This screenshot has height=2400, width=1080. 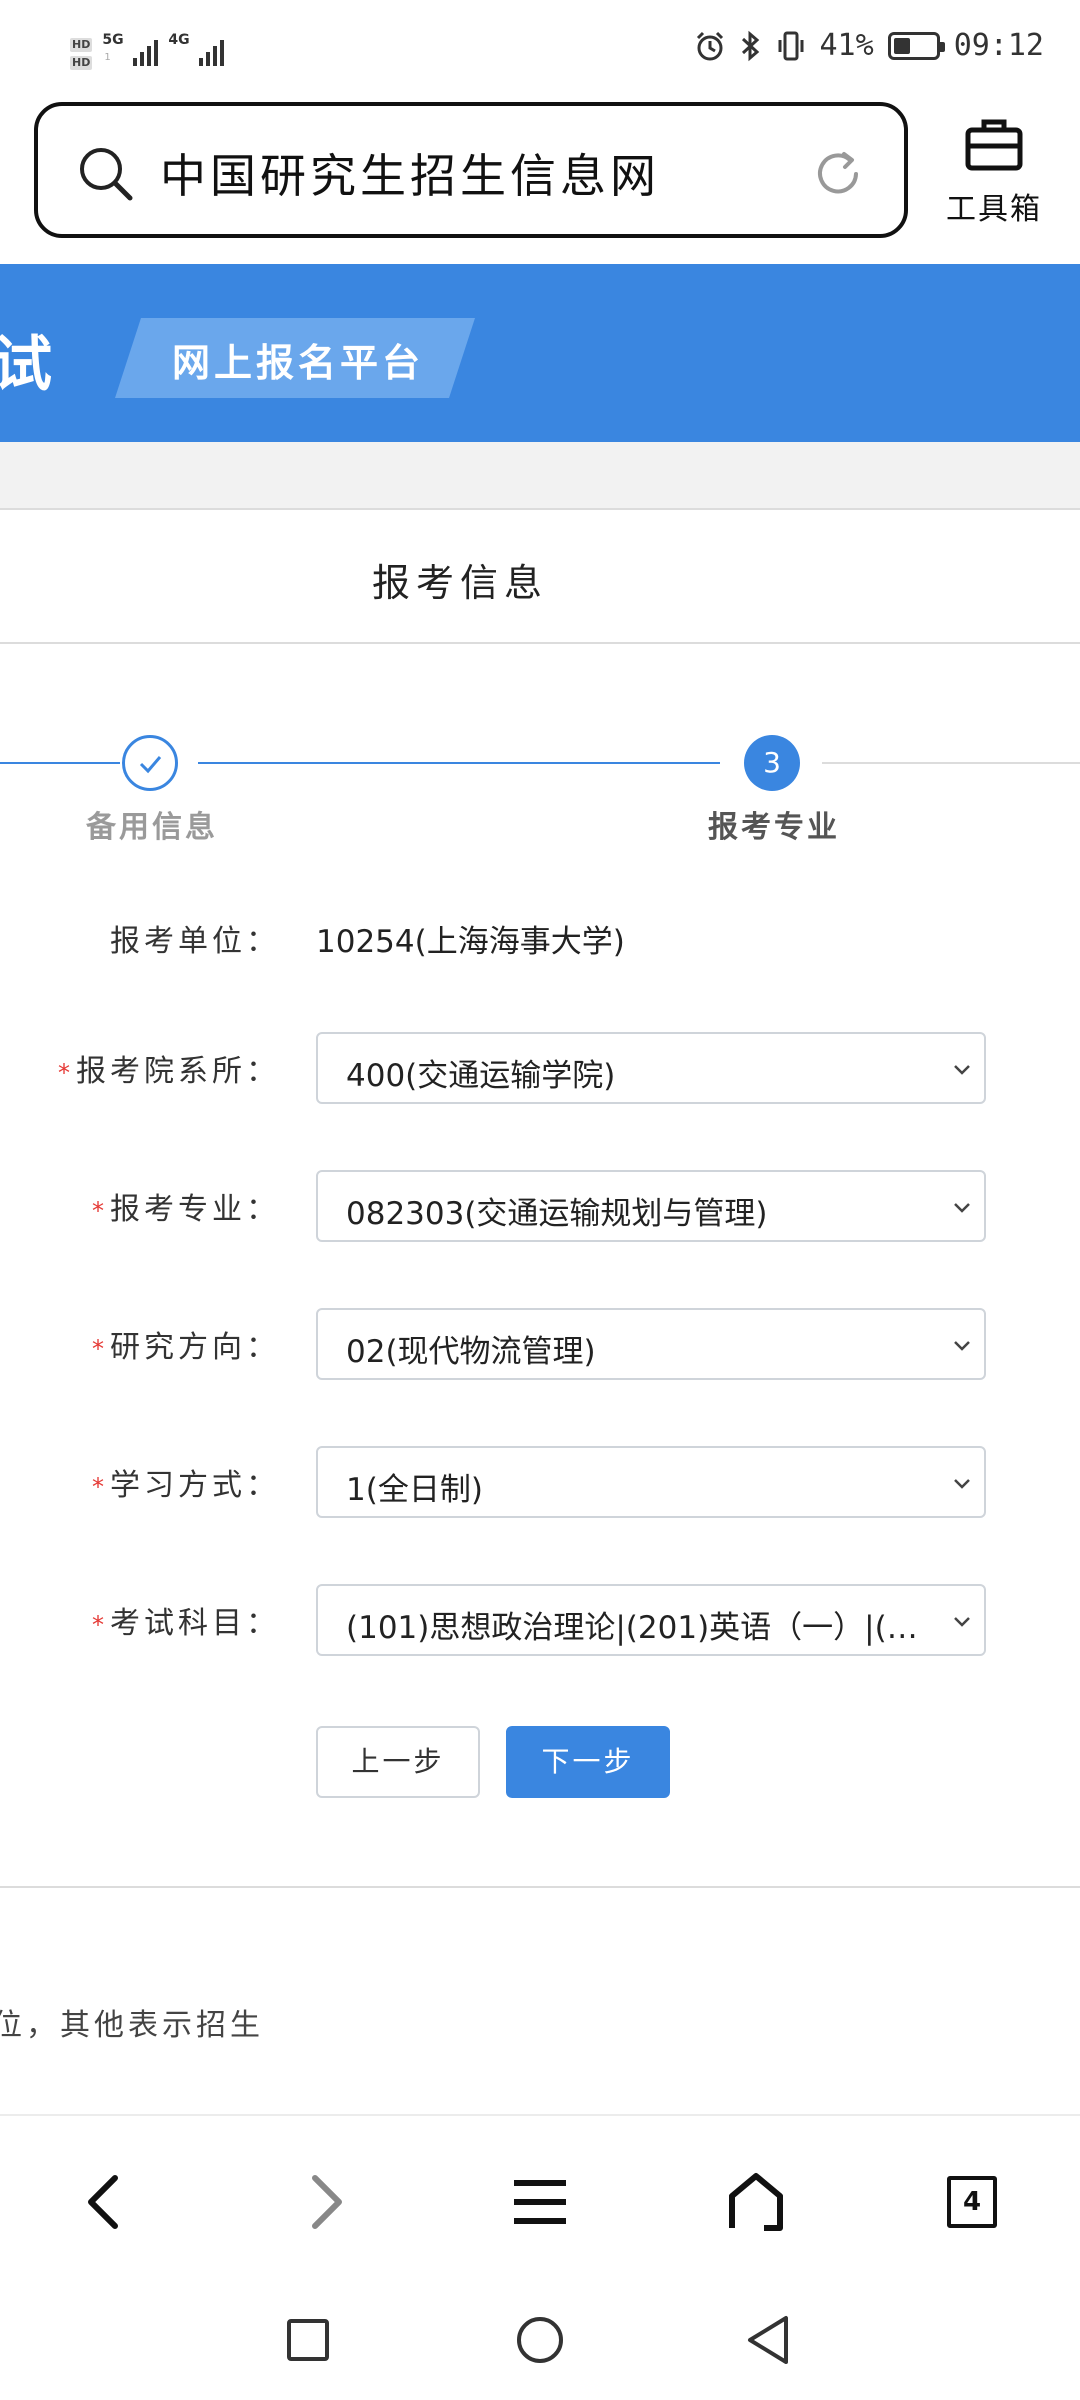 I want to click on step-line-pending, so click(x=951, y=763).